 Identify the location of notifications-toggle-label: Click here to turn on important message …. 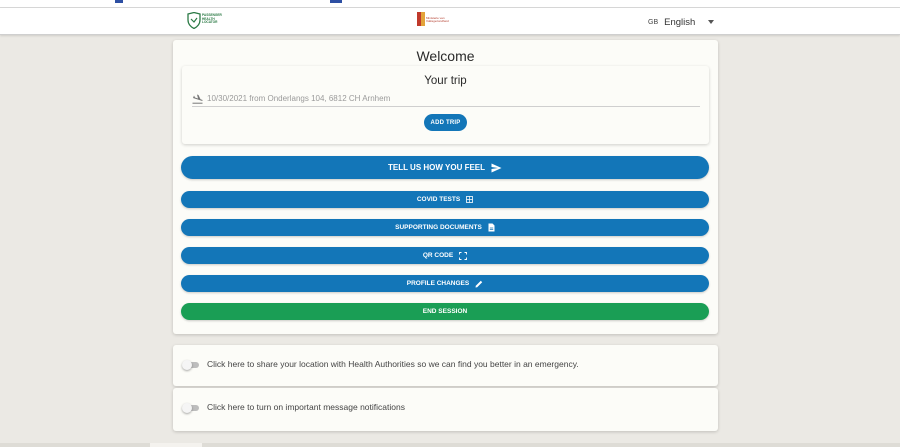
(306, 407).